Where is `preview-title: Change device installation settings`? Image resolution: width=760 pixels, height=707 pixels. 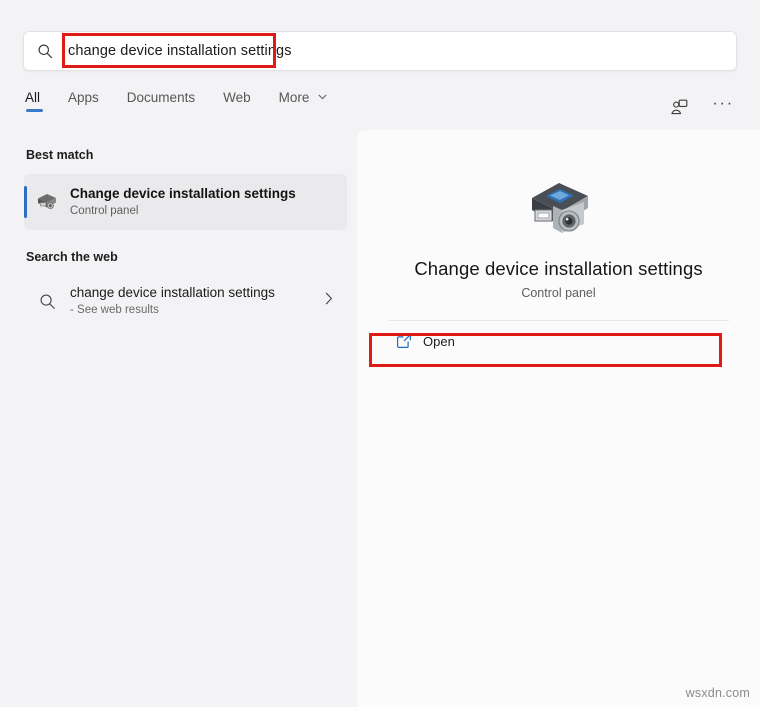
preview-title: Change device installation settings is located at coordinates (558, 268).